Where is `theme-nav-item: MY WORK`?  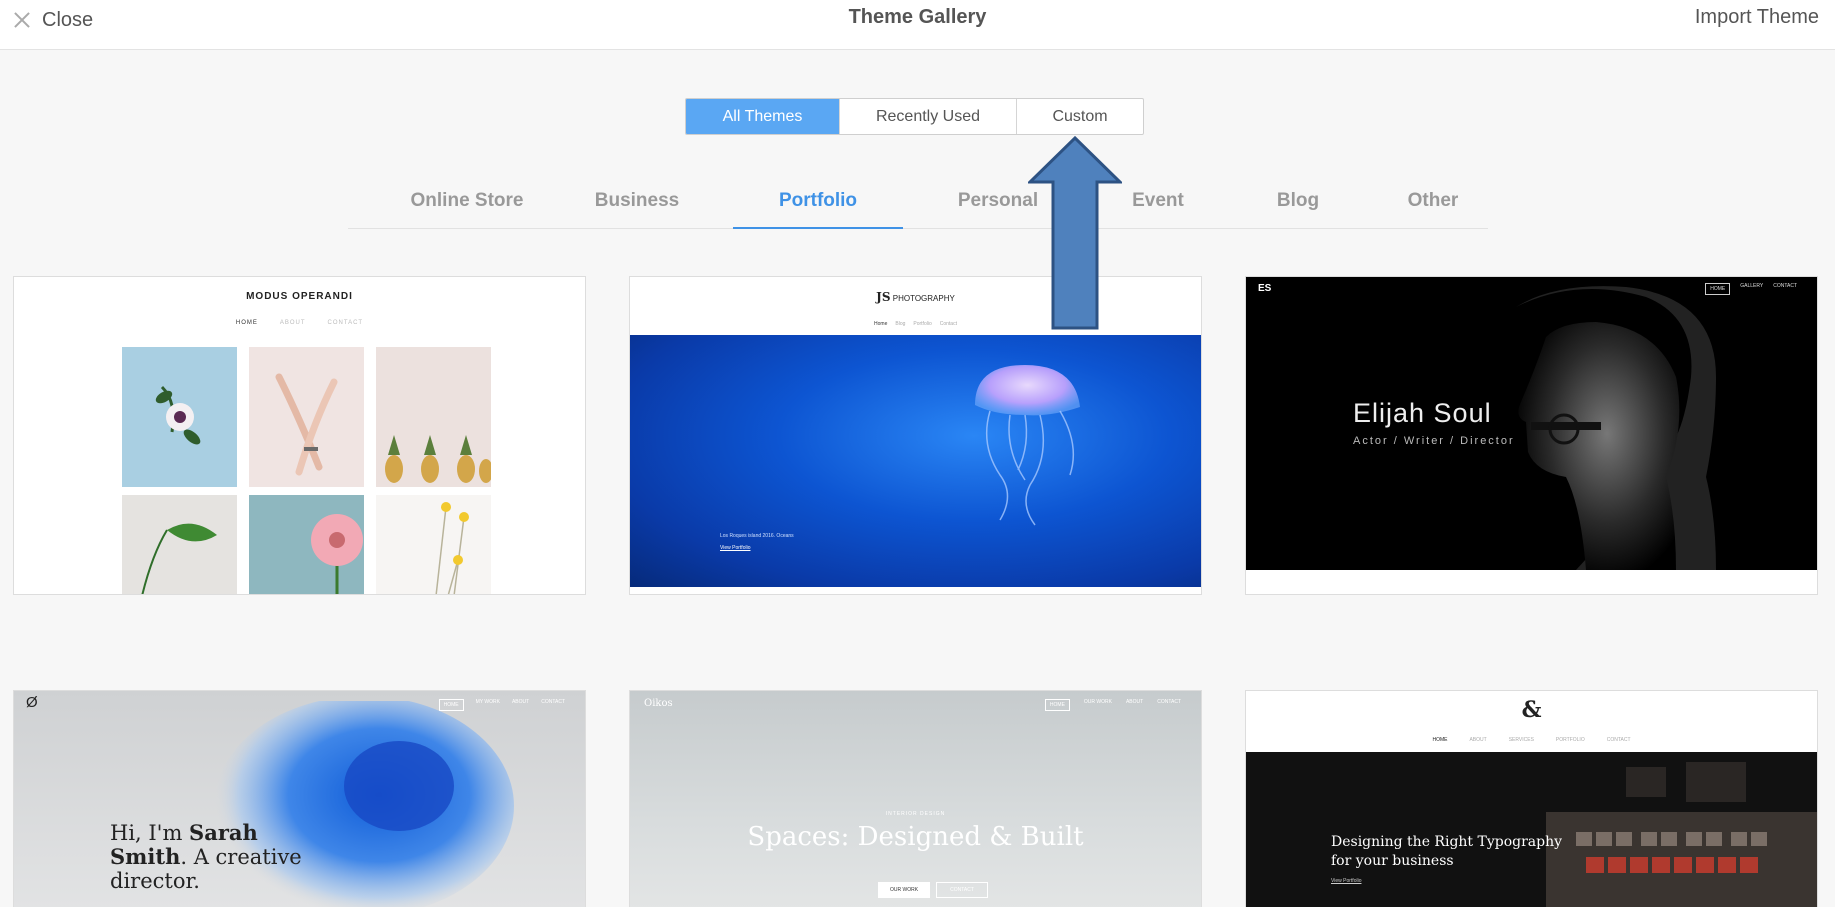 theme-nav-item: MY WORK is located at coordinates (487, 702).